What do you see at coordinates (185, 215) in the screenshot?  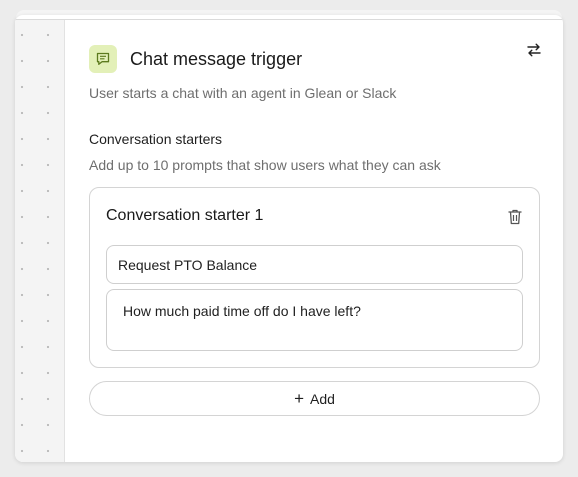 I see `conversation-starter-title: Conversation starter 1` at bounding box center [185, 215].